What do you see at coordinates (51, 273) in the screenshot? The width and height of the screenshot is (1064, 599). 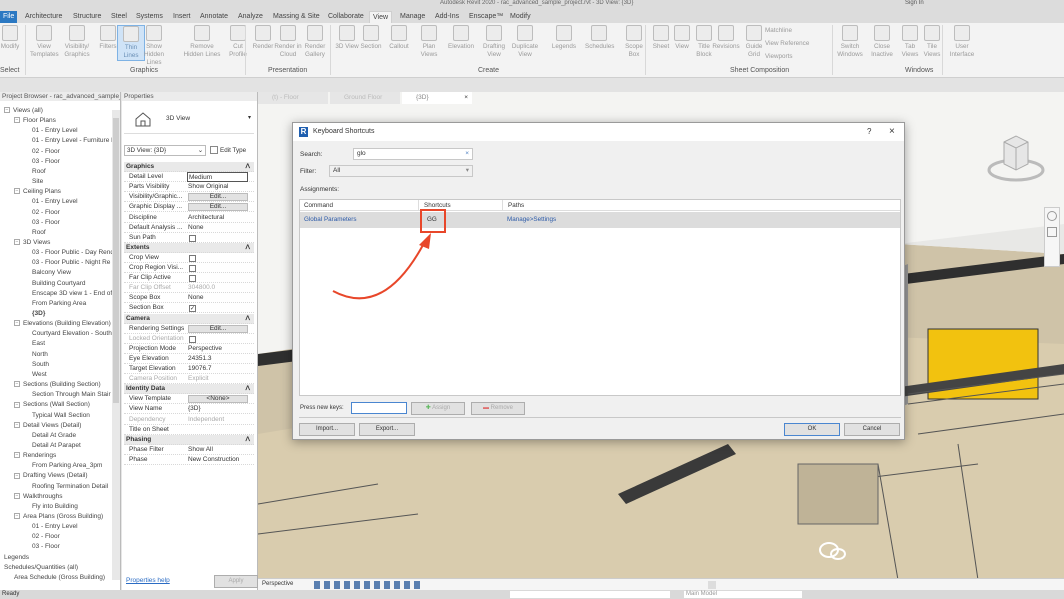 I see `tree-item: Balcony View` at bounding box center [51, 273].